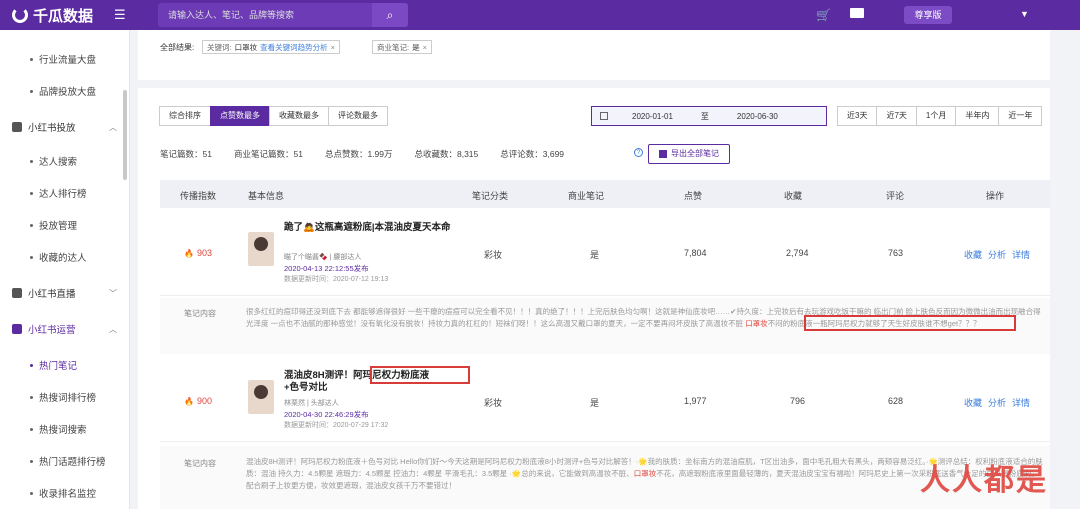  I want to click on export-button: 导出全部笔记, so click(689, 154).